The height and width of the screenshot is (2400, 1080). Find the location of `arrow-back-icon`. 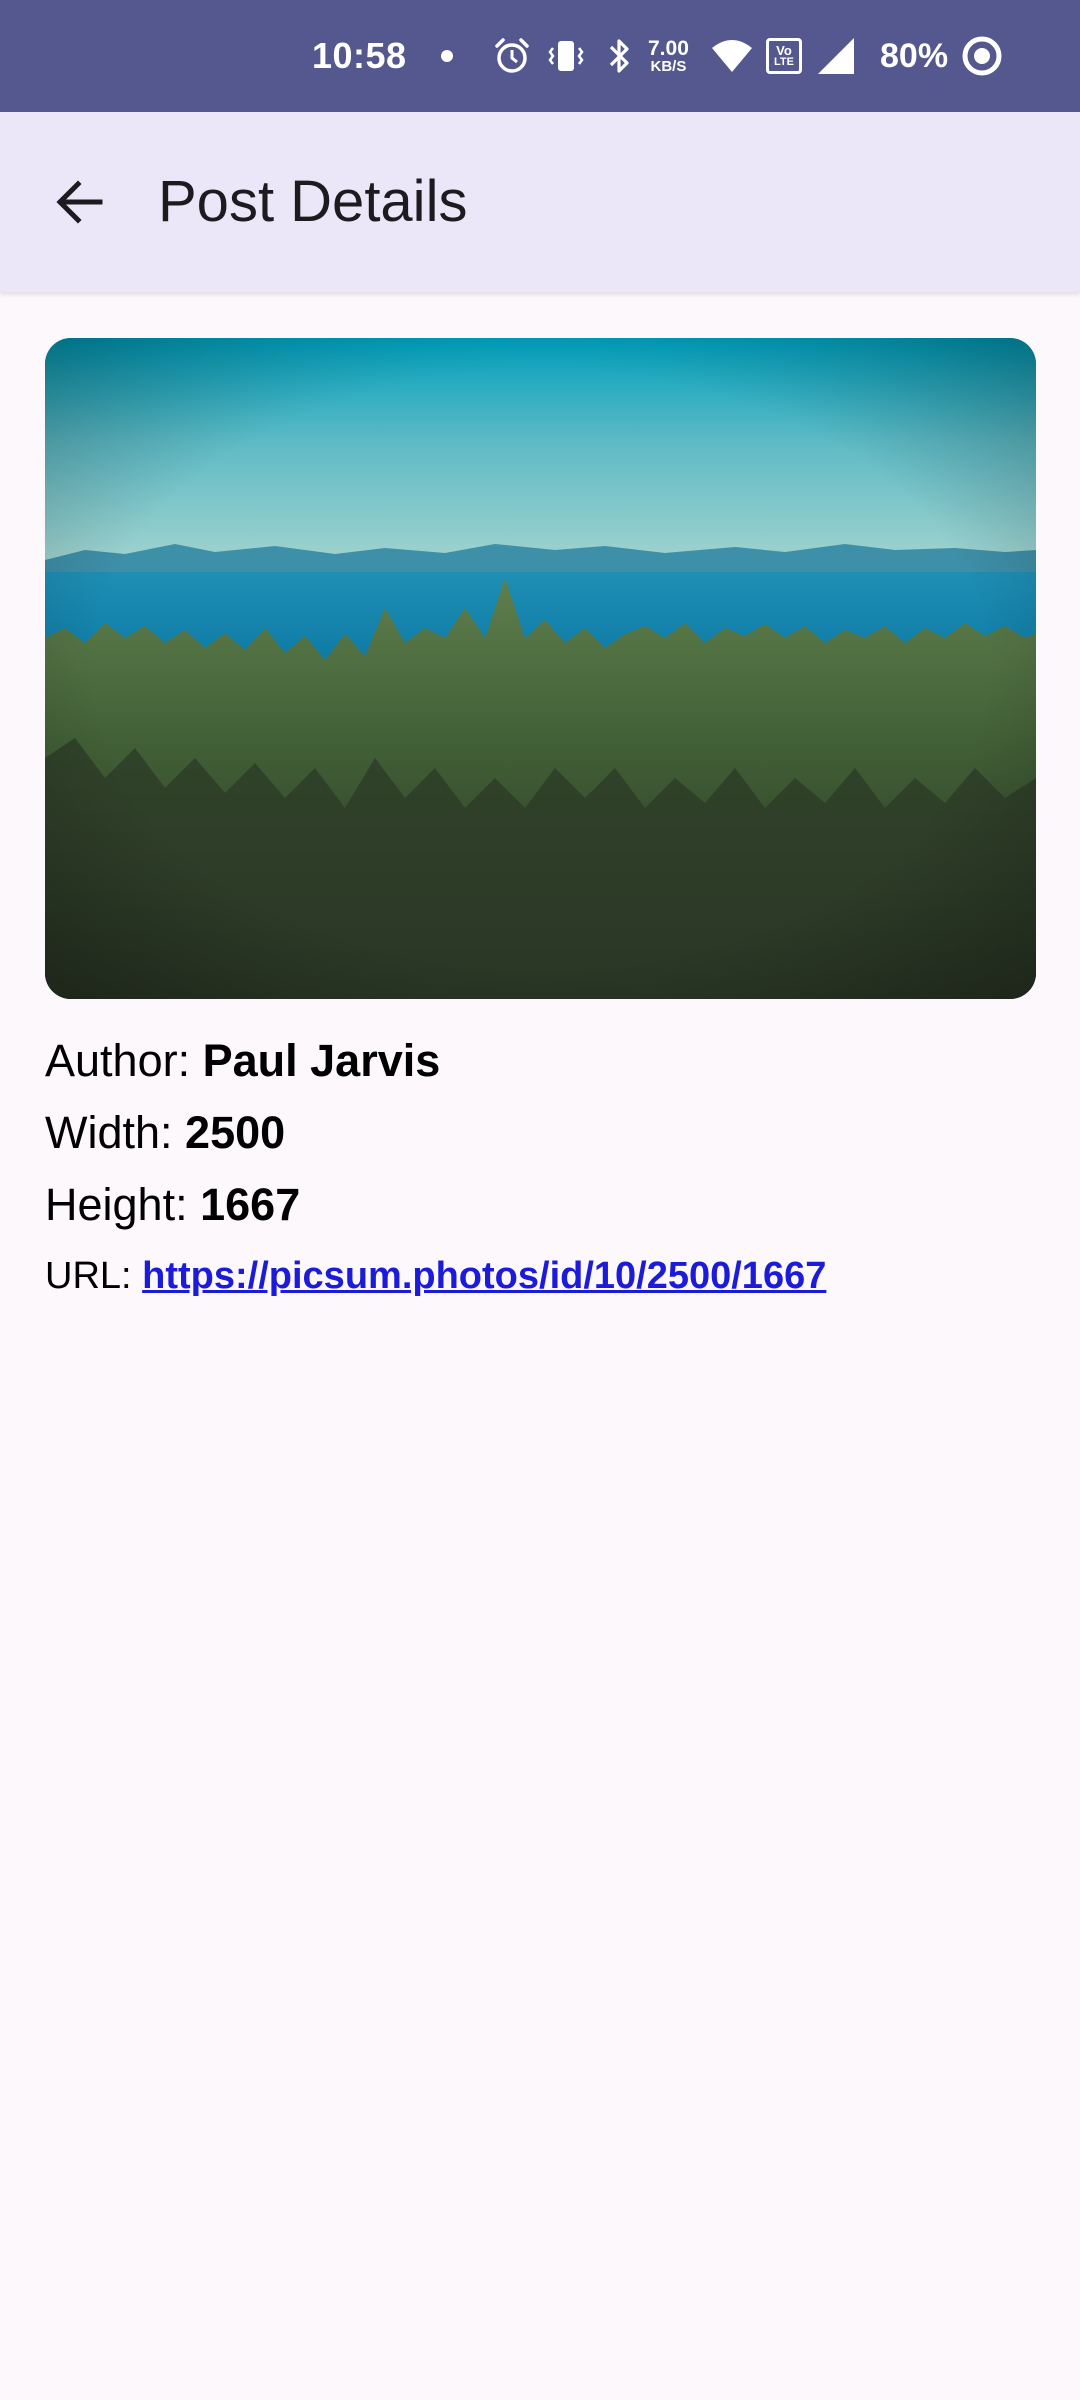

arrow-back-icon is located at coordinates (79, 202).